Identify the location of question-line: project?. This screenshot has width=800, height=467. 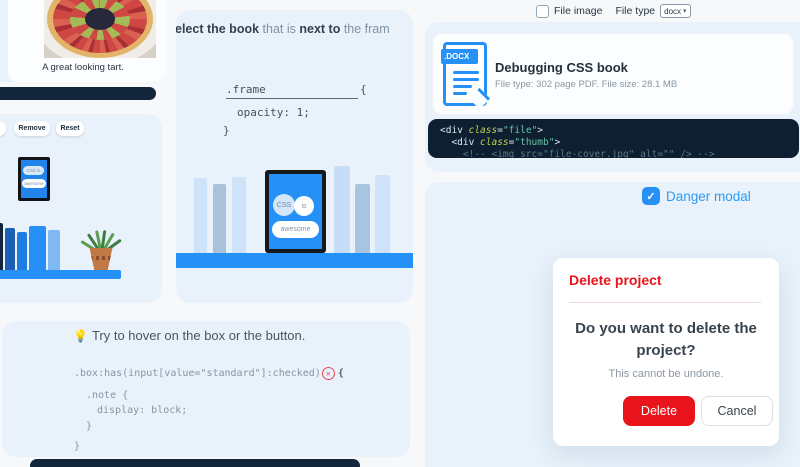
(666, 350).